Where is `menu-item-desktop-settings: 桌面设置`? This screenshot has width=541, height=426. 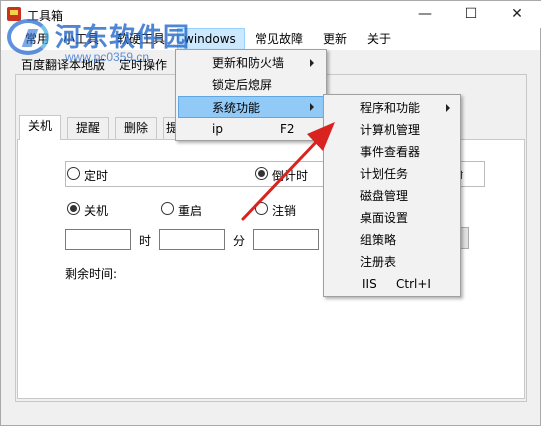
menu-item-desktop-settings: 桌面设置 is located at coordinates (392, 218).